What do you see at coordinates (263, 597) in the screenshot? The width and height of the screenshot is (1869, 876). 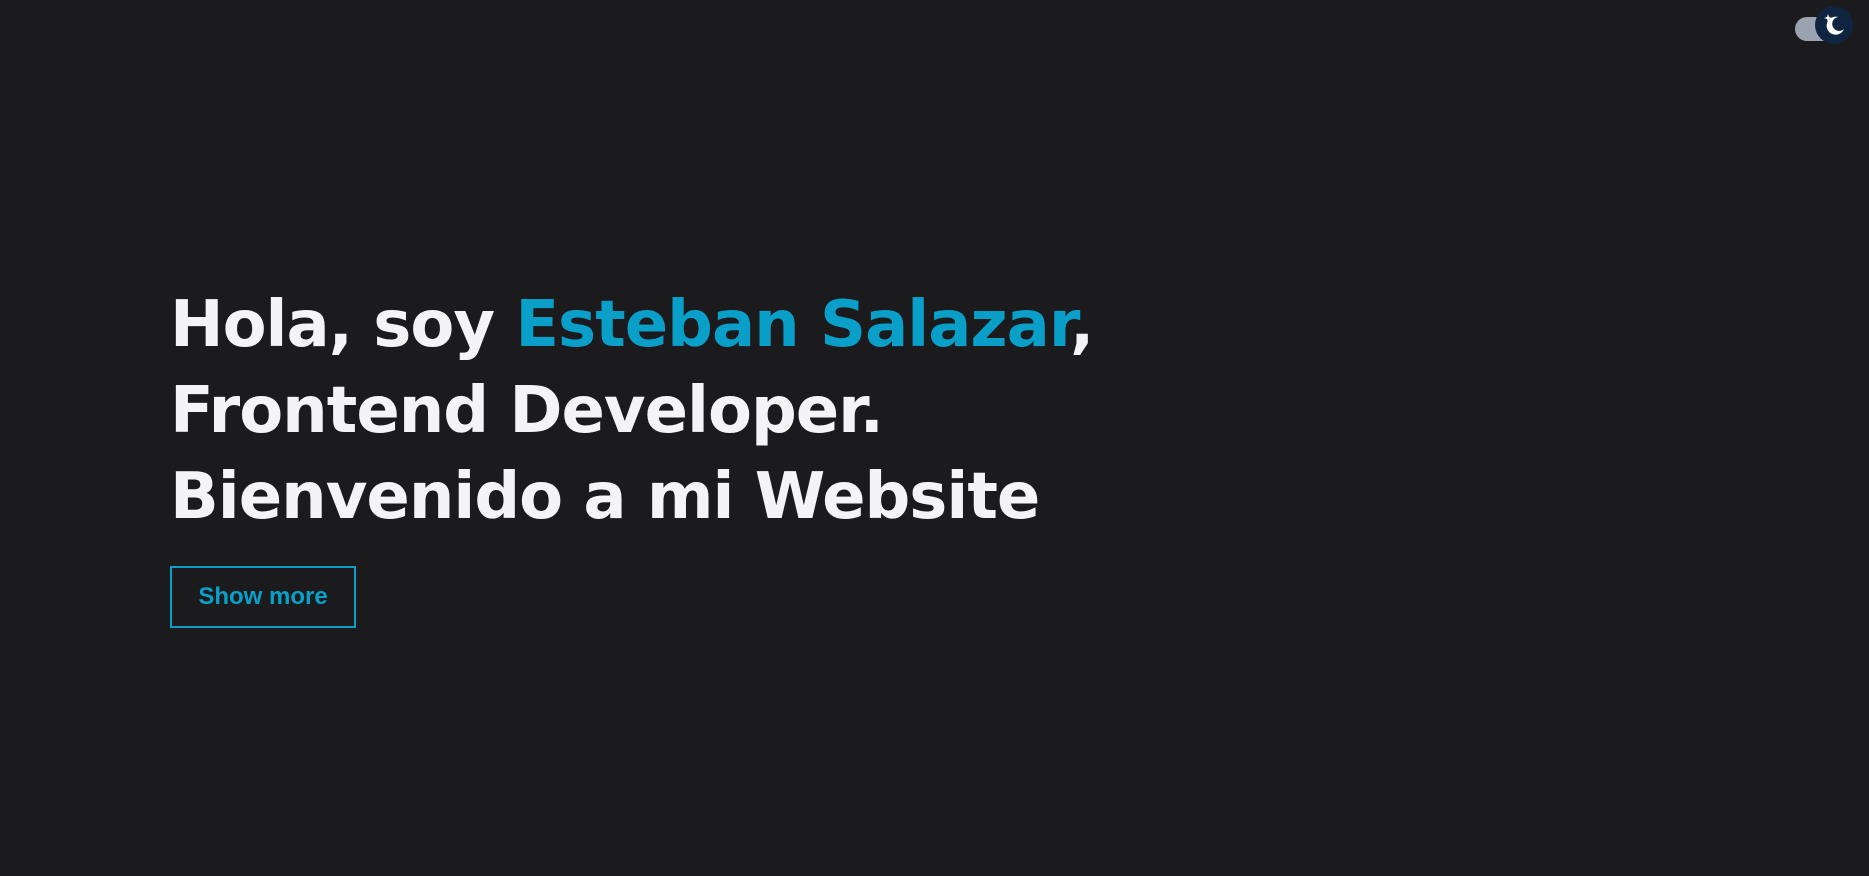 I see `show-more-button: Show more` at bounding box center [263, 597].